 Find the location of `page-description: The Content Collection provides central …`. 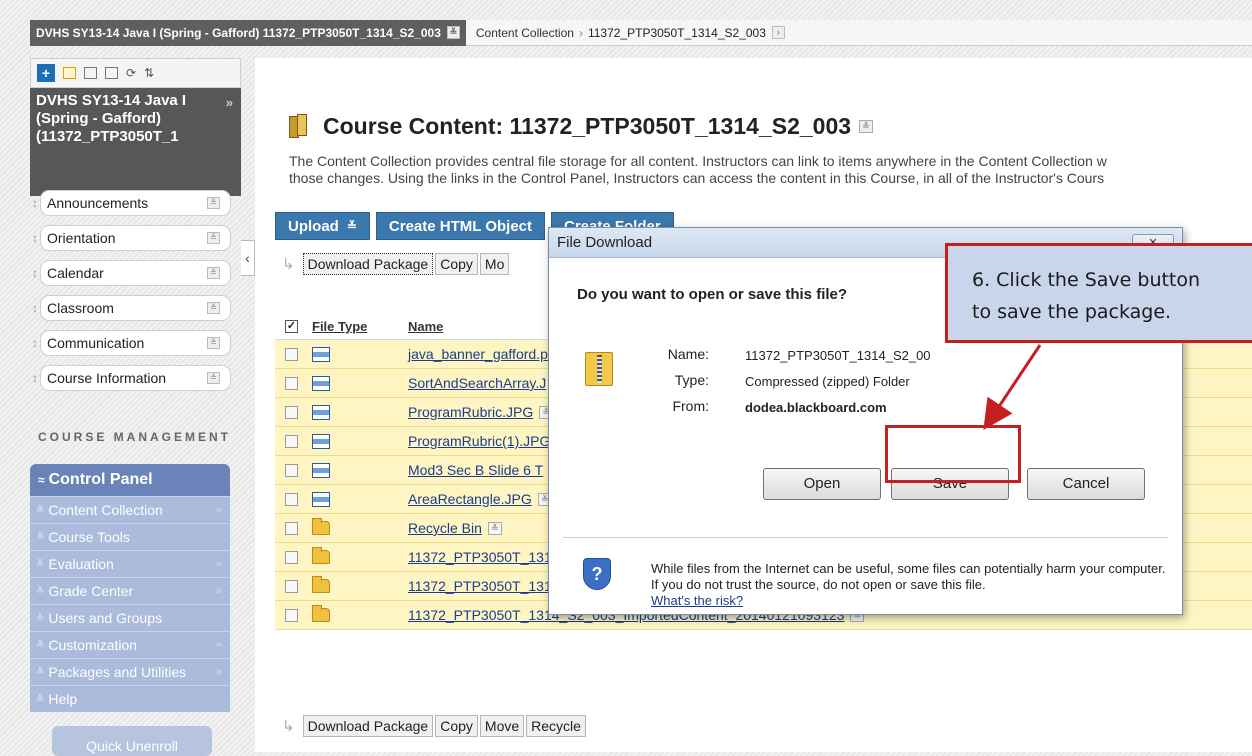

page-description: The Content Collection provides central … is located at coordinates (770, 170).